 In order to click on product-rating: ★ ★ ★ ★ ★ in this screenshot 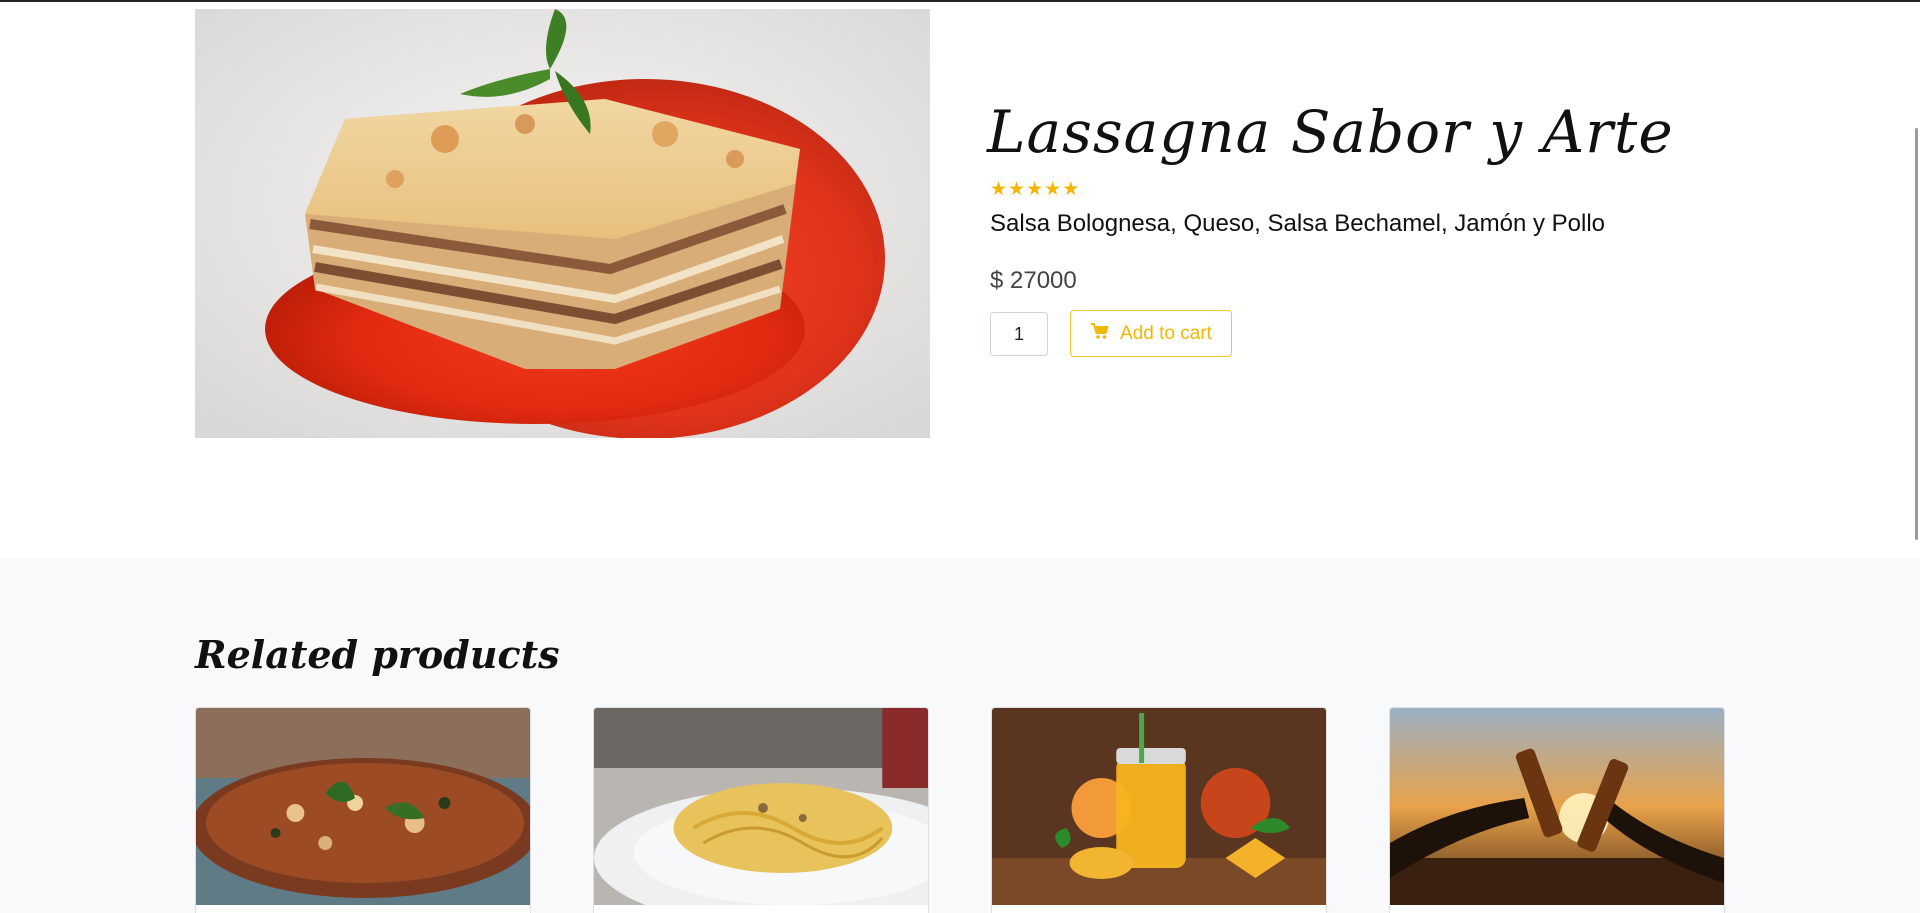, I will do `click(1034, 190)`.